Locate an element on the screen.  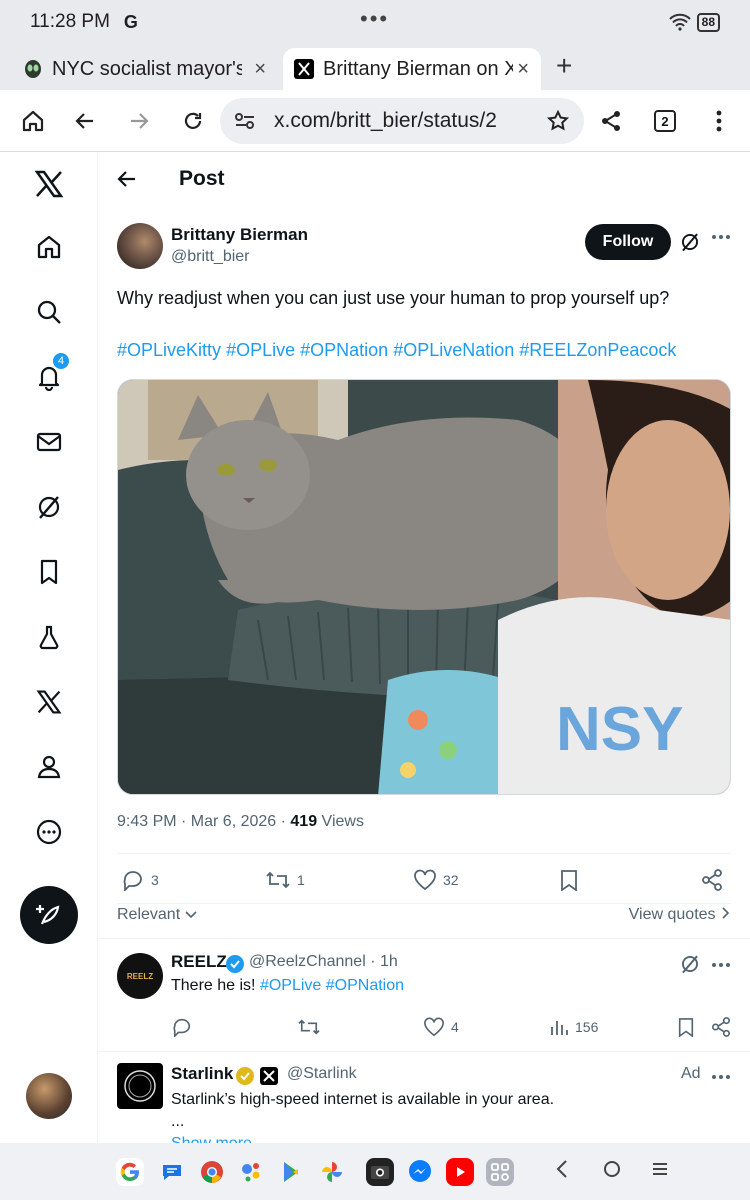
bookmark-button is located at coordinates (569, 880).